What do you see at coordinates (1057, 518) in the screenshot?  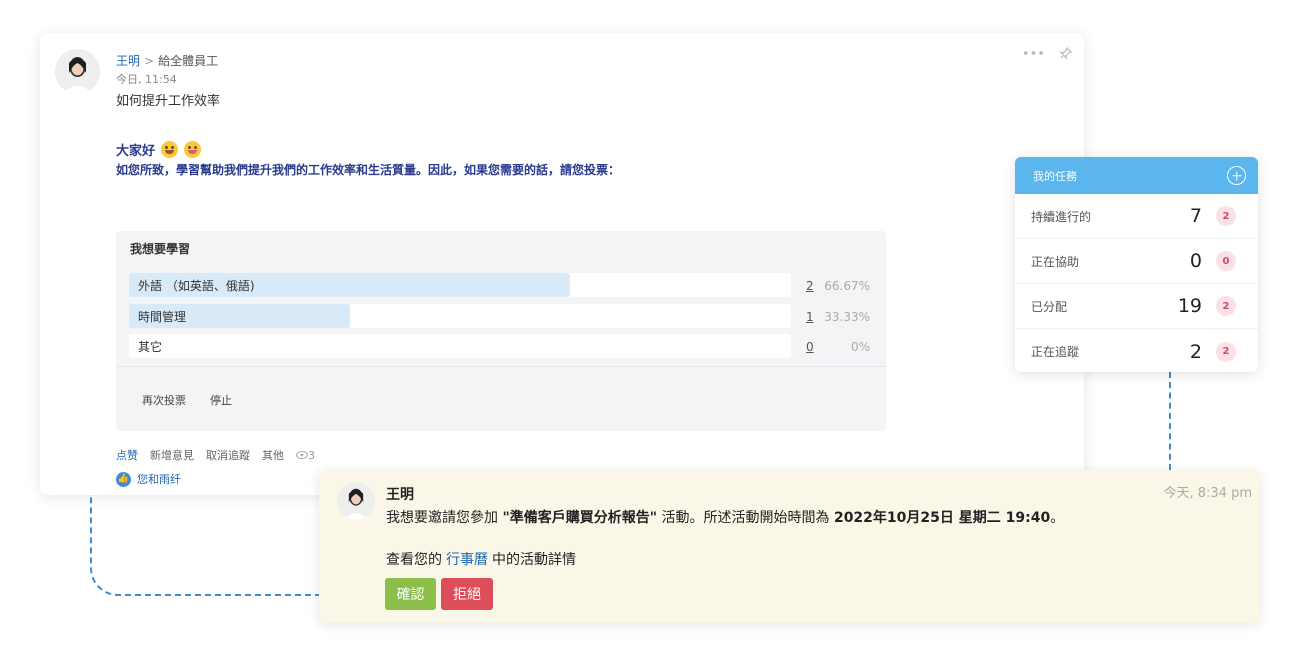 I see `invite-text-end: 。` at bounding box center [1057, 518].